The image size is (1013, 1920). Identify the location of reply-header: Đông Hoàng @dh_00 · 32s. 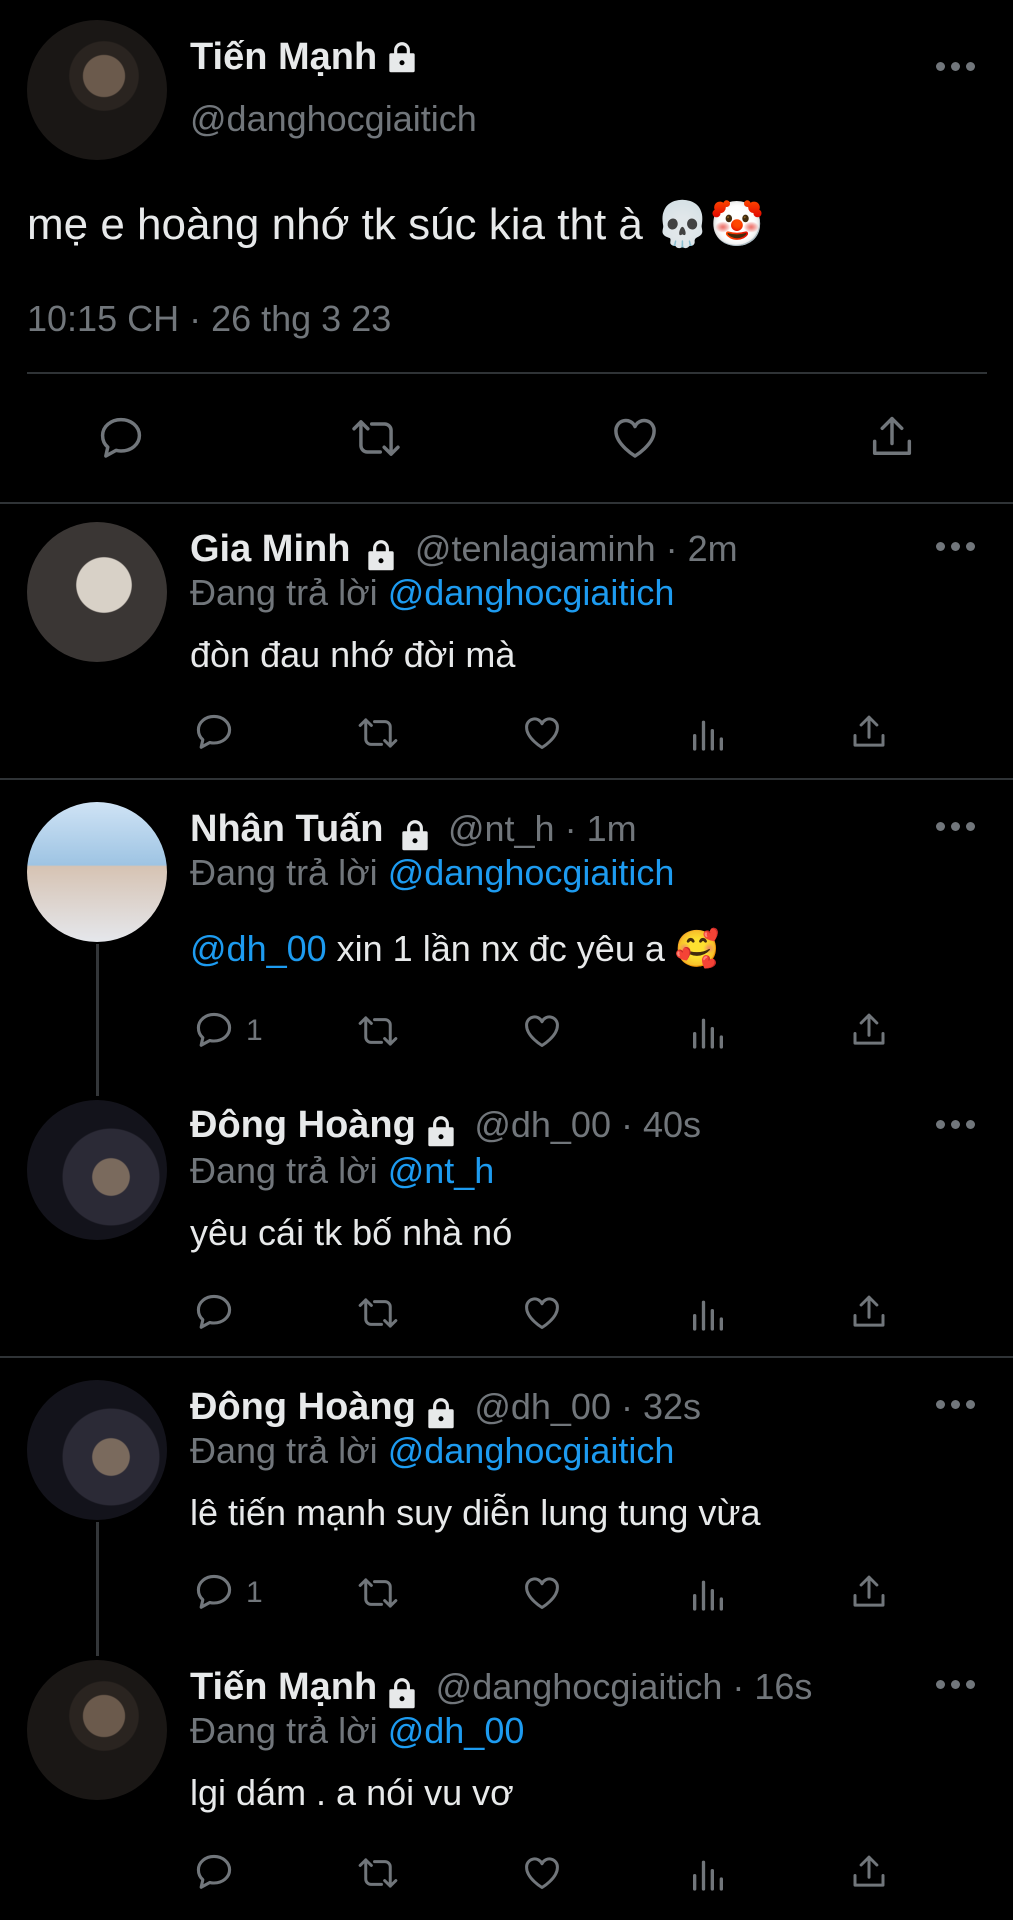
(445, 1408).